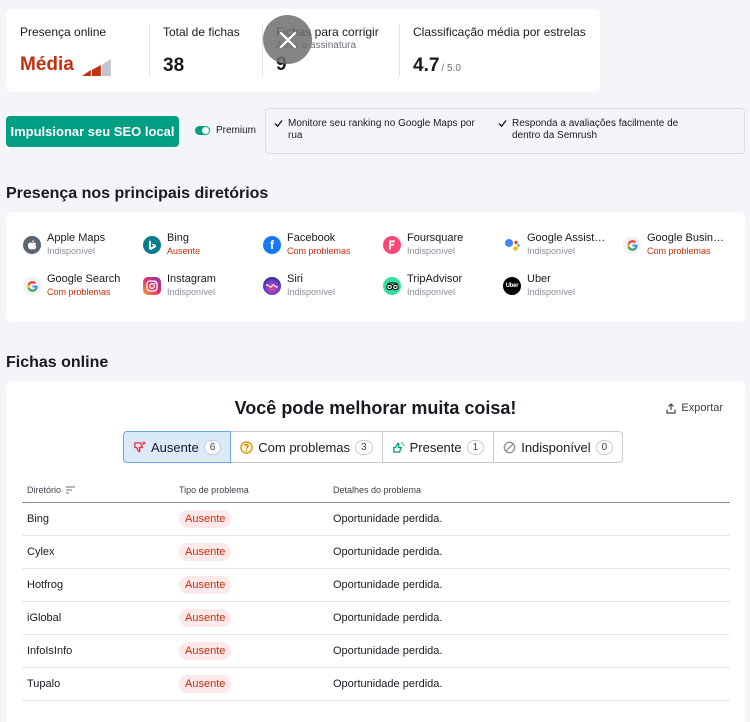  Describe the element at coordinates (604, 447) in the screenshot. I see `tab-count: 0` at that location.